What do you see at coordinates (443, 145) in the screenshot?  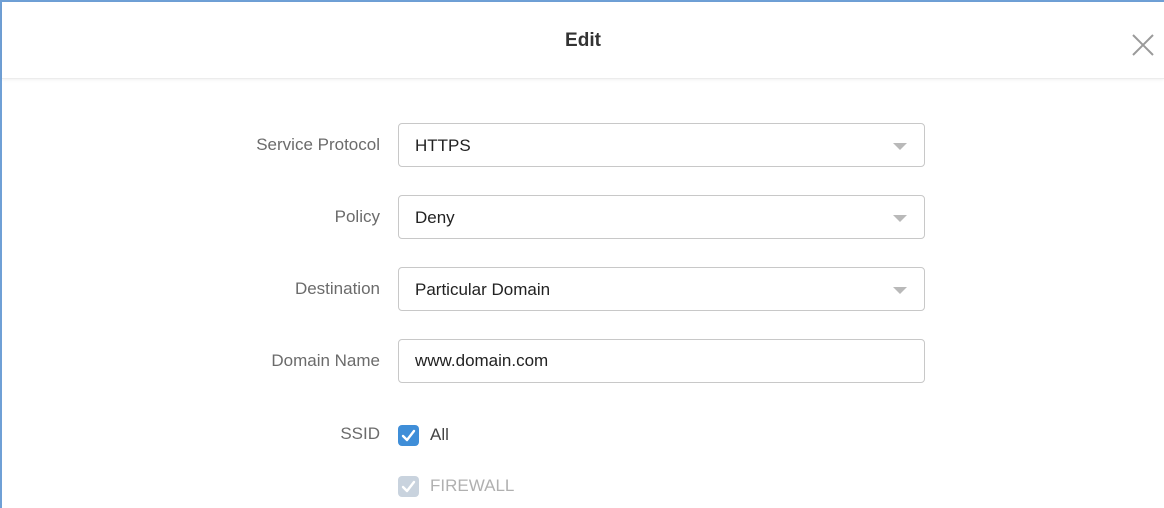 I see `service-protocol-value: HTTPS` at bounding box center [443, 145].